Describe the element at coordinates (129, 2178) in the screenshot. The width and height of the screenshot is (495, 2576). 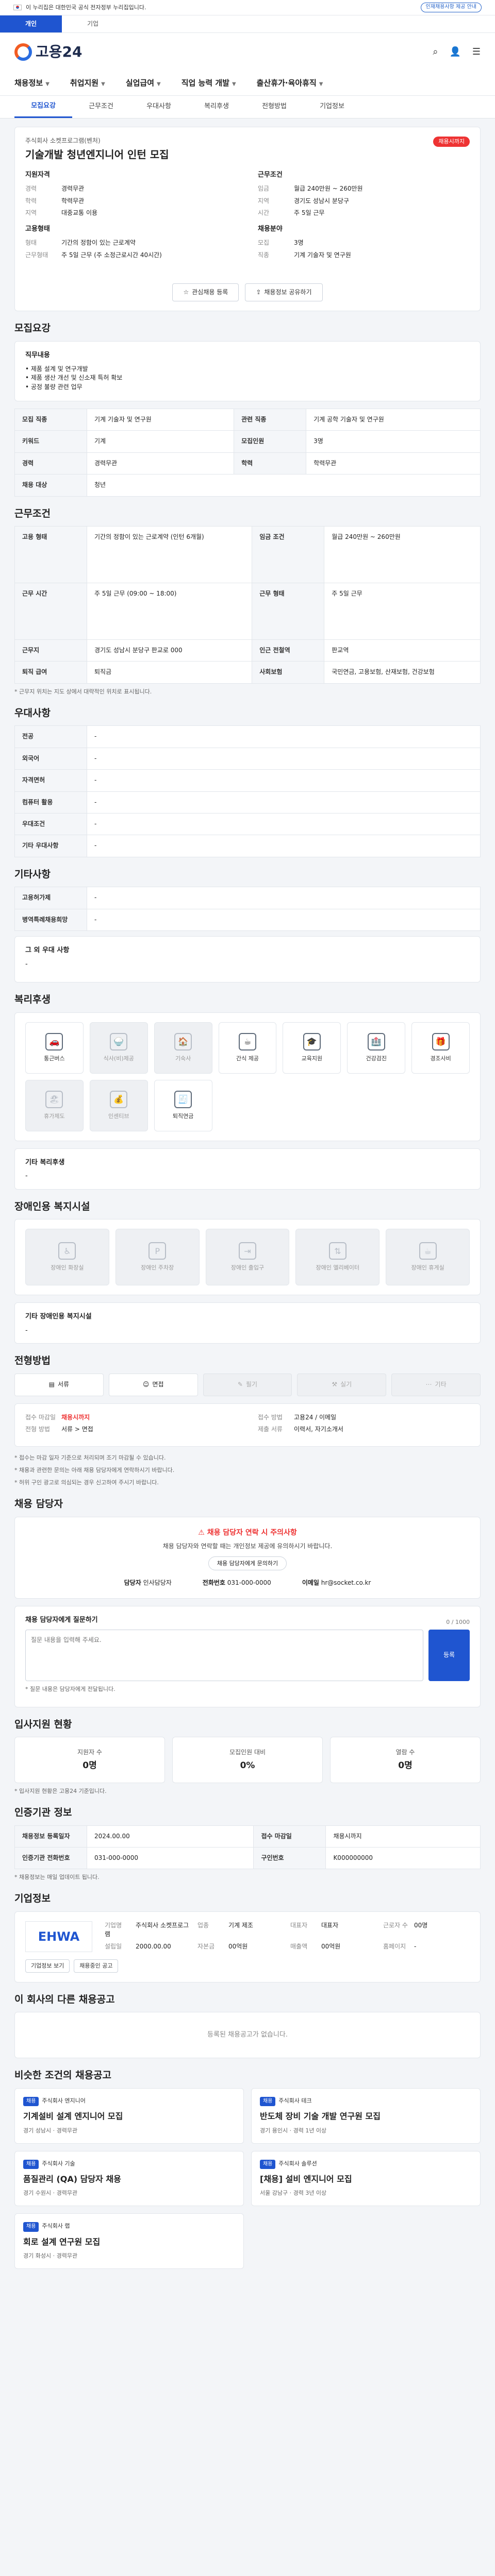
I see `recommend-item: 채용 주식회사 기술 품질관리 (QA) 담당자 채용 경기 수원시 · 경력무관` at that location.